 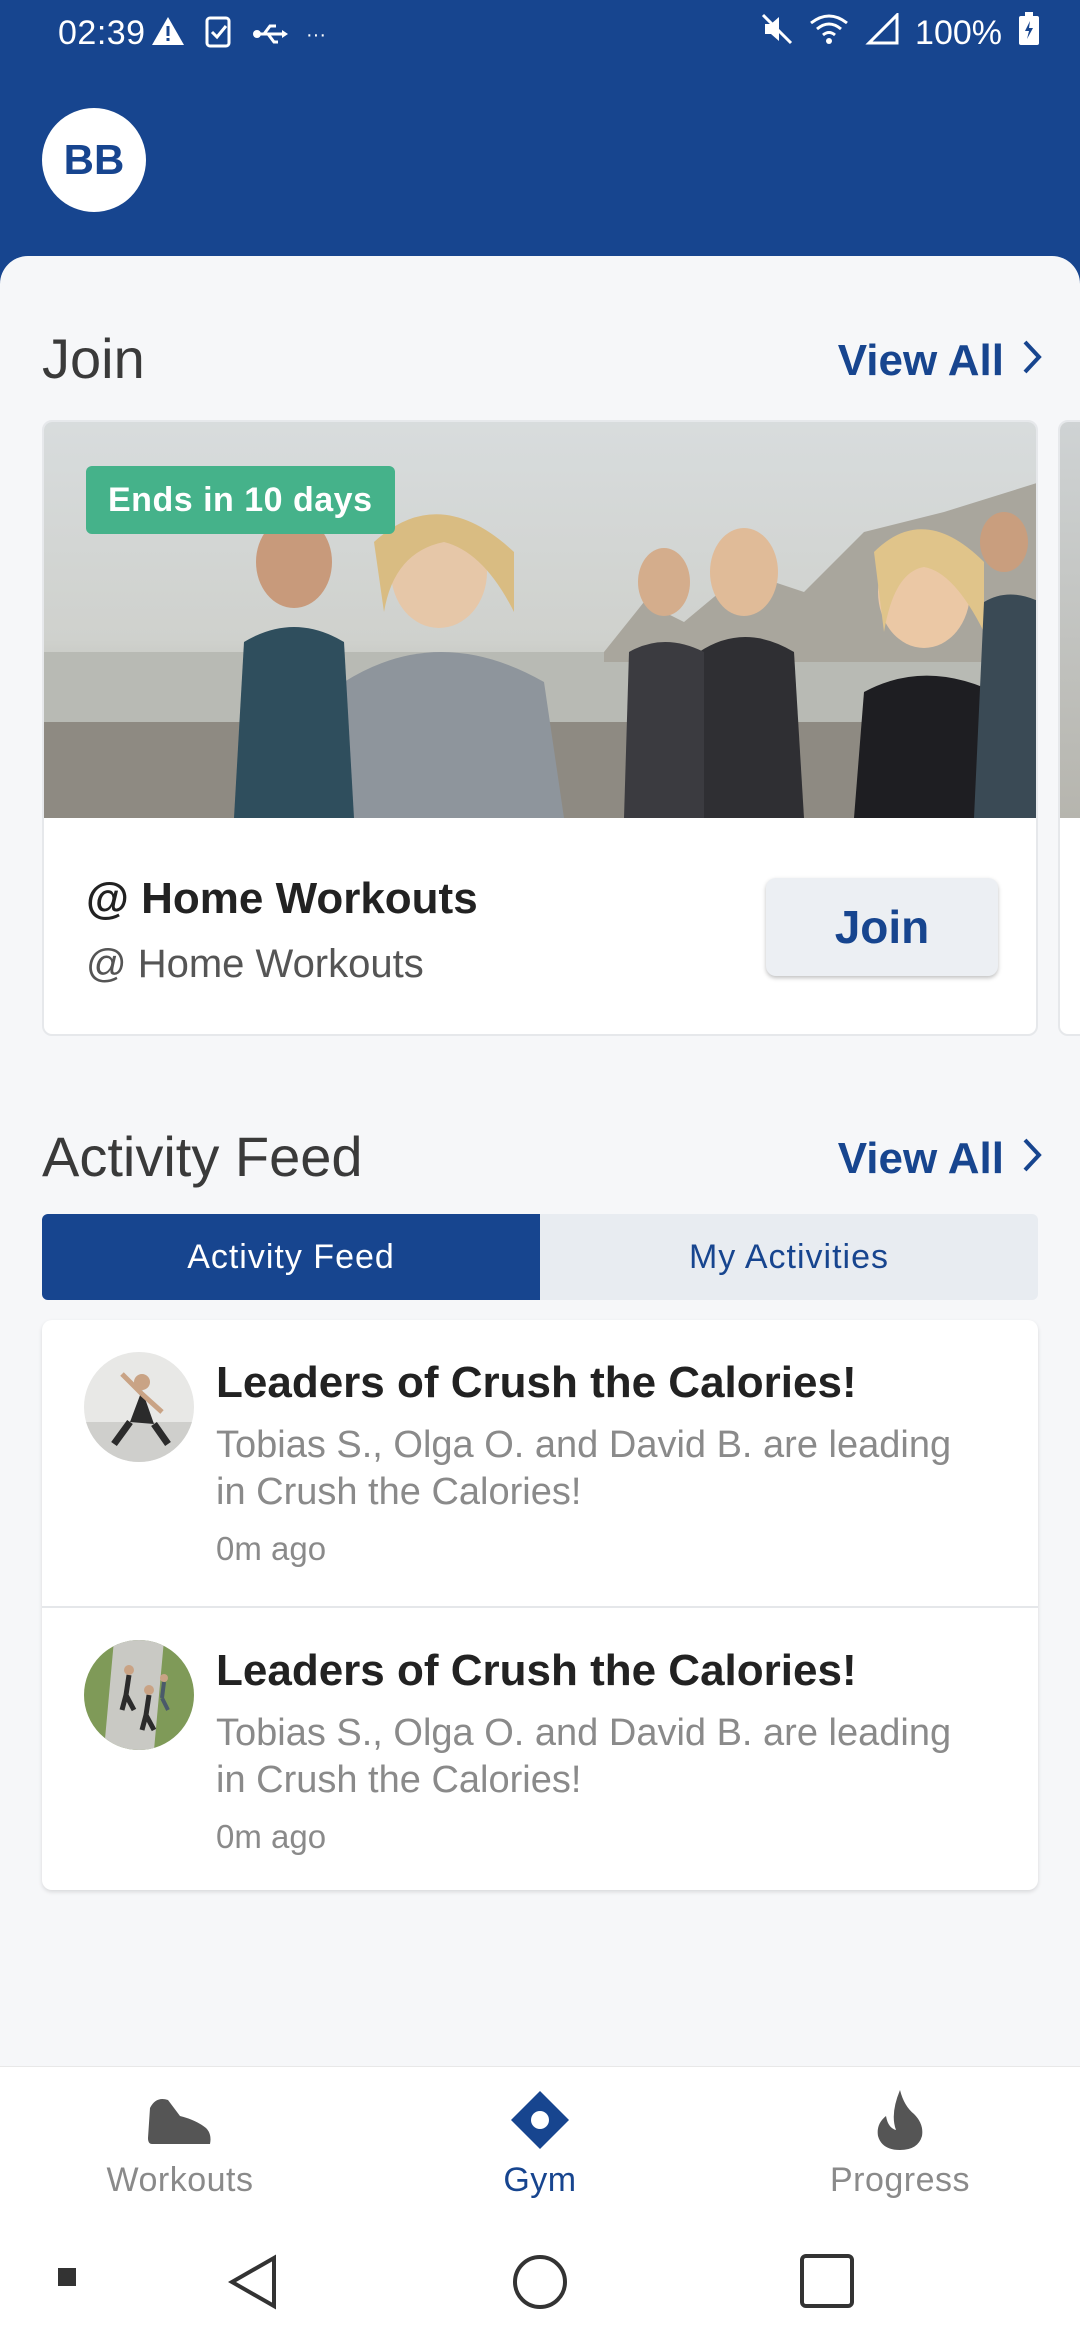 What do you see at coordinates (291, 1257) in the screenshot?
I see `tab-activity-feed: Activity Feed` at bounding box center [291, 1257].